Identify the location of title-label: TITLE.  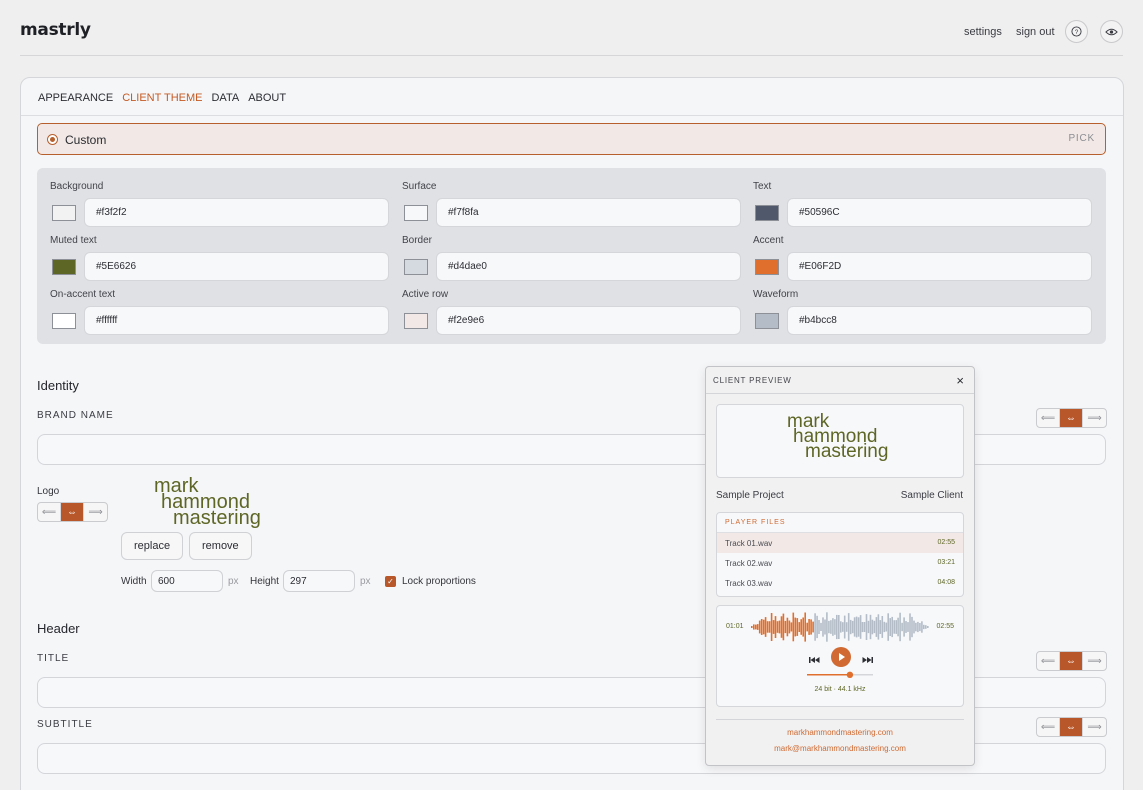
(53, 658).